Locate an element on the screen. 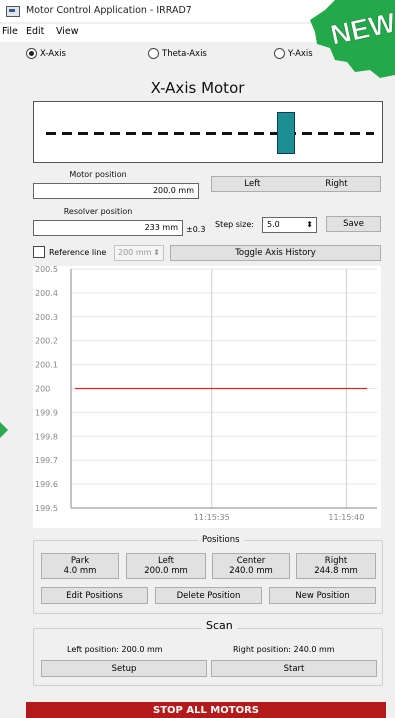 This screenshot has height=718, width=395. reference-line-checkbox: Reference line is located at coordinates (69, 252).